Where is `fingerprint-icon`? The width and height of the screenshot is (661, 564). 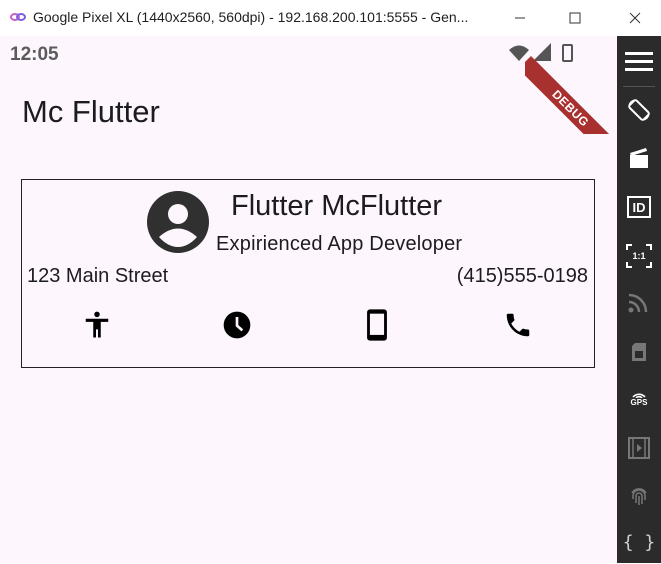
fingerprint-icon is located at coordinates (639, 496).